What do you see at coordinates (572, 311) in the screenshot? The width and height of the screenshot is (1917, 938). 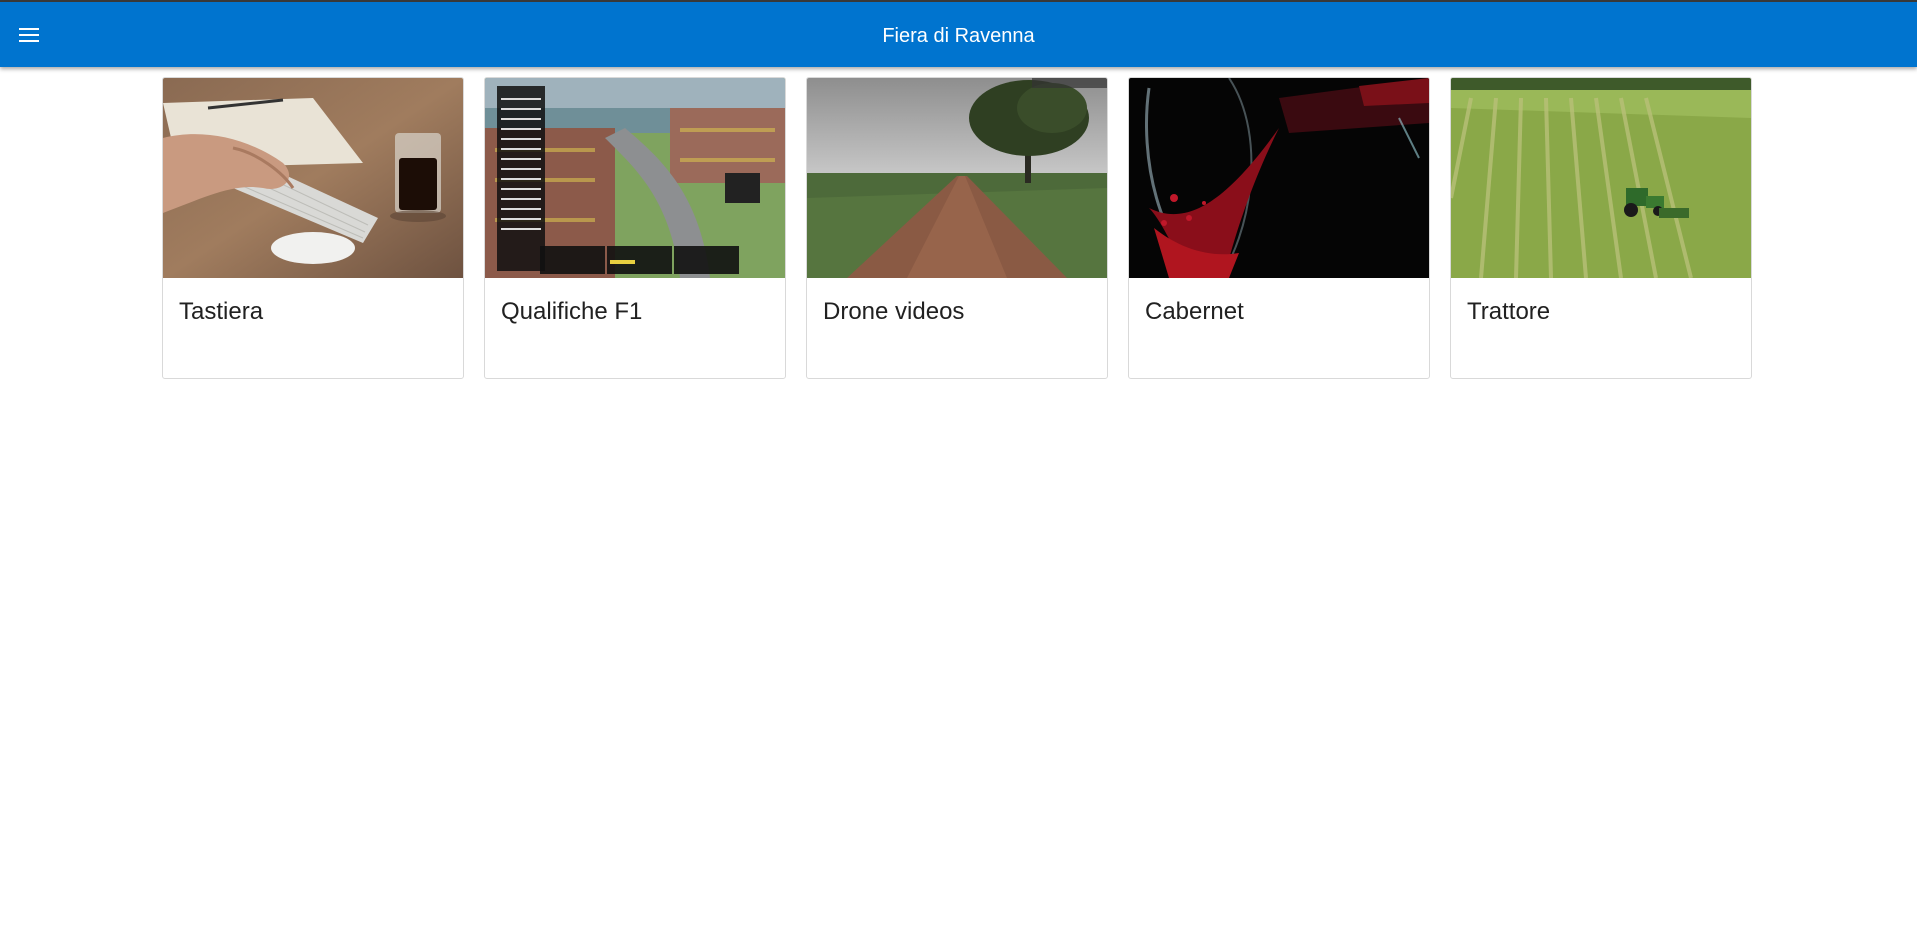 I see `card-title: Qualifiche F1` at bounding box center [572, 311].